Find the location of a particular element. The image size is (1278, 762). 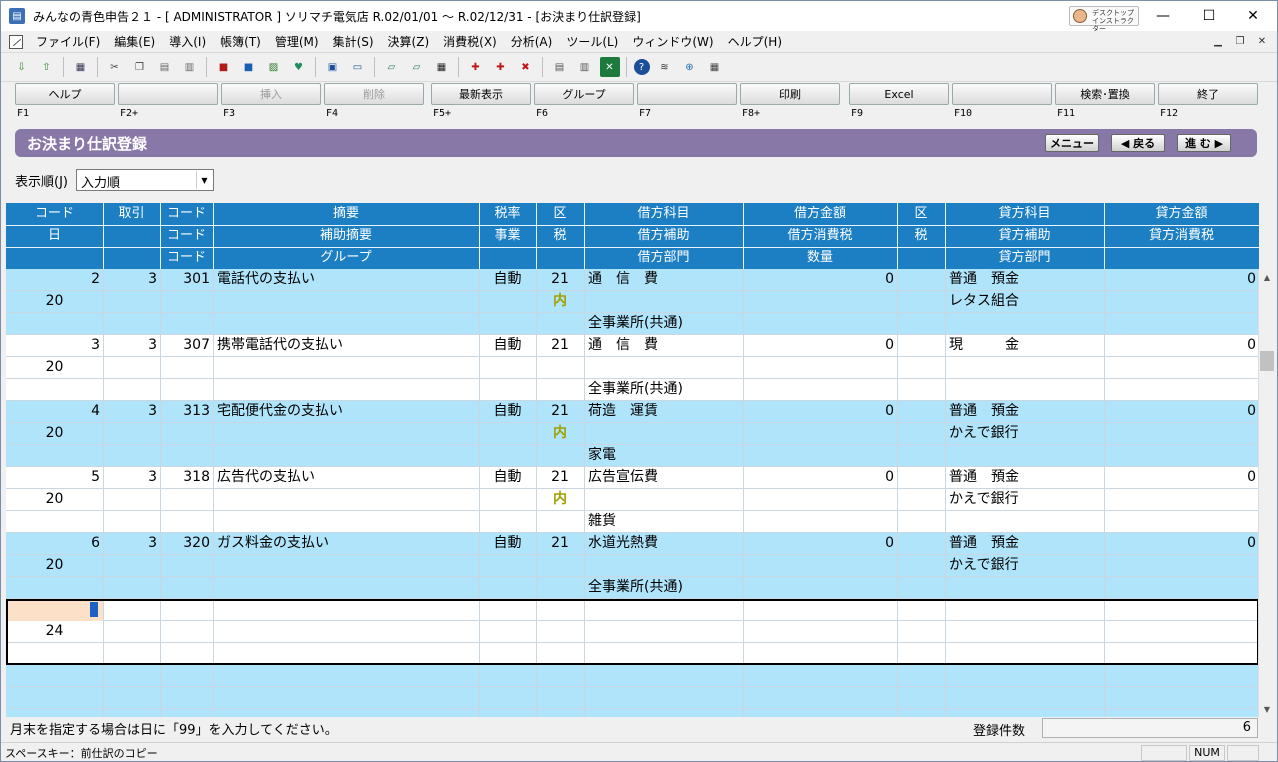

report2-icon: ▥ is located at coordinates (585, 67).